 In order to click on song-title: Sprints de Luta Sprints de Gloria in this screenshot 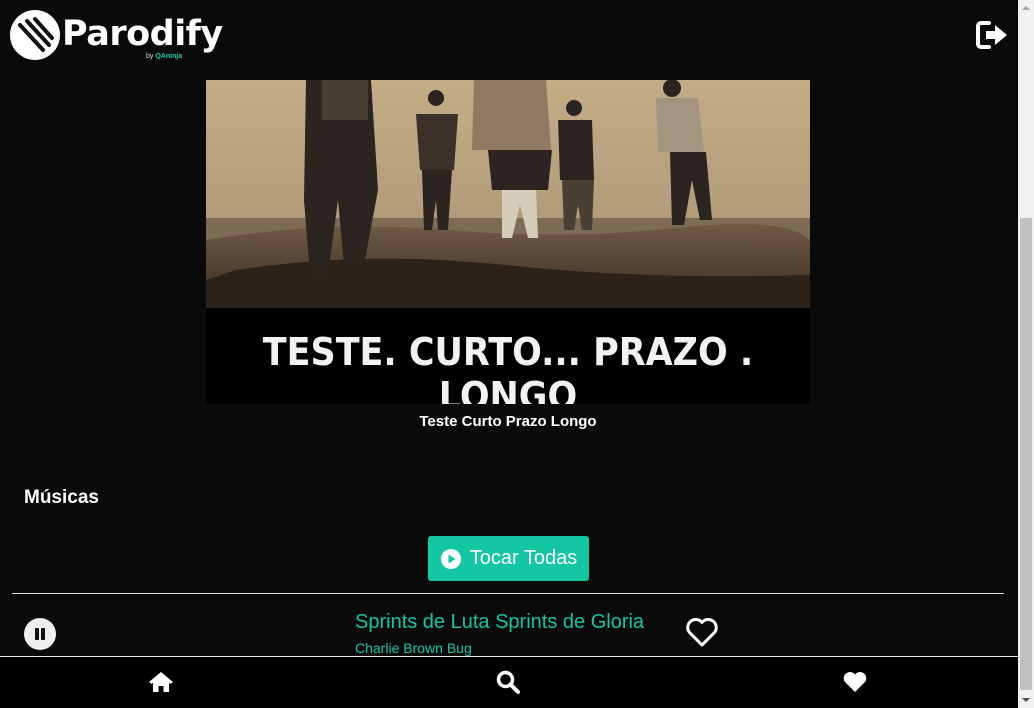, I will do `click(499, 622)`.